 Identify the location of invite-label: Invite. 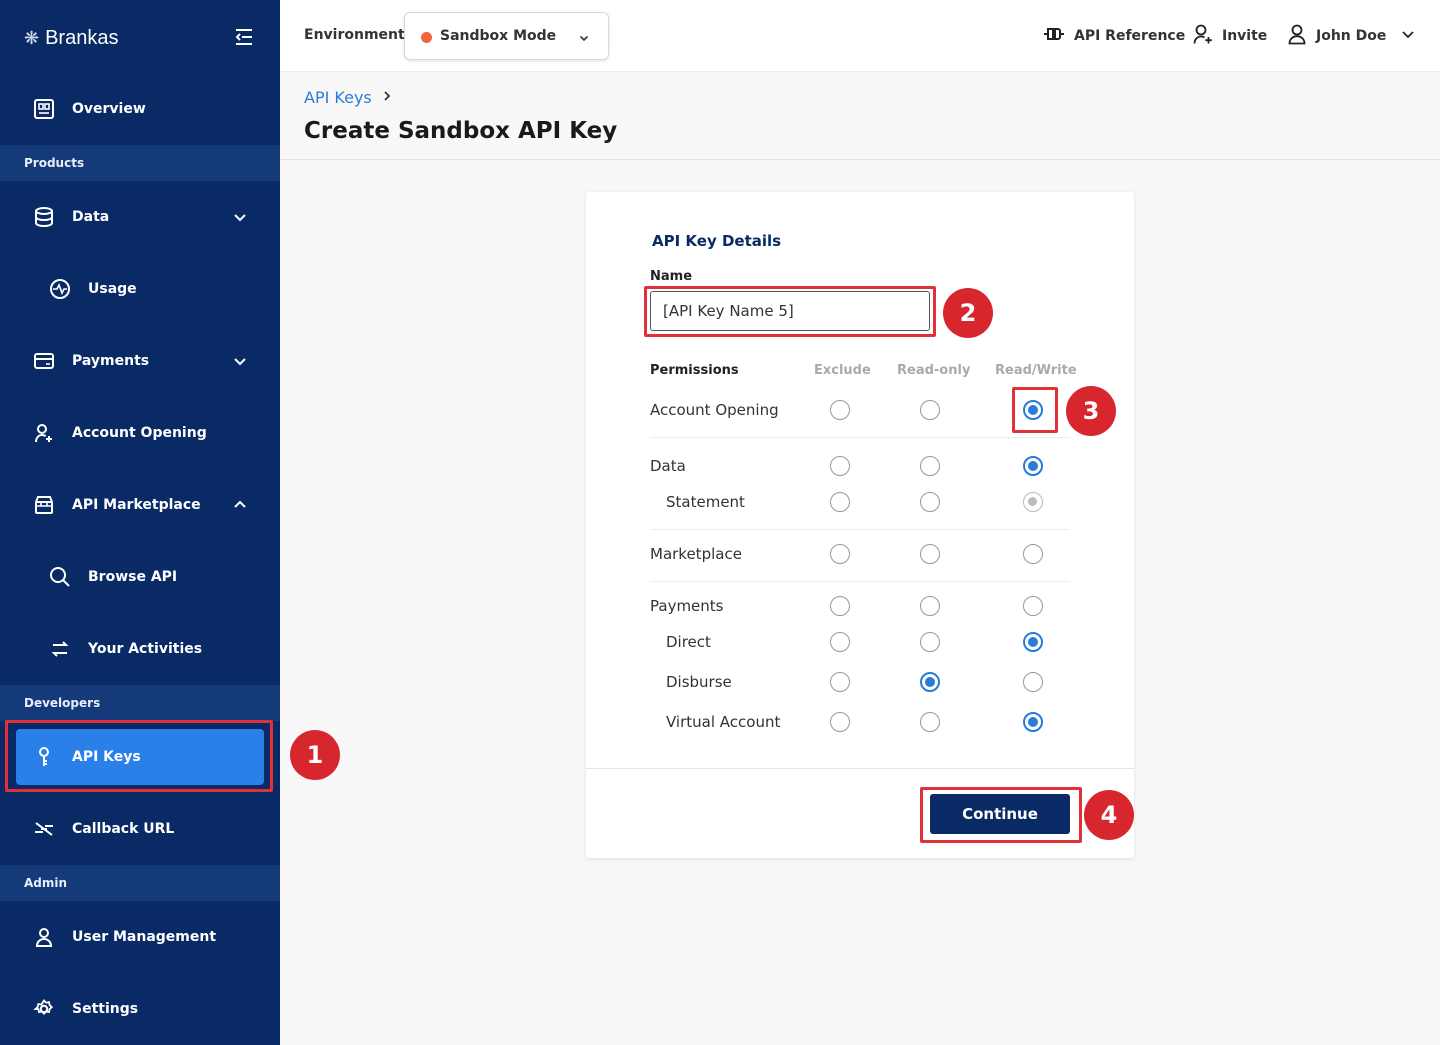
(1245, 36).